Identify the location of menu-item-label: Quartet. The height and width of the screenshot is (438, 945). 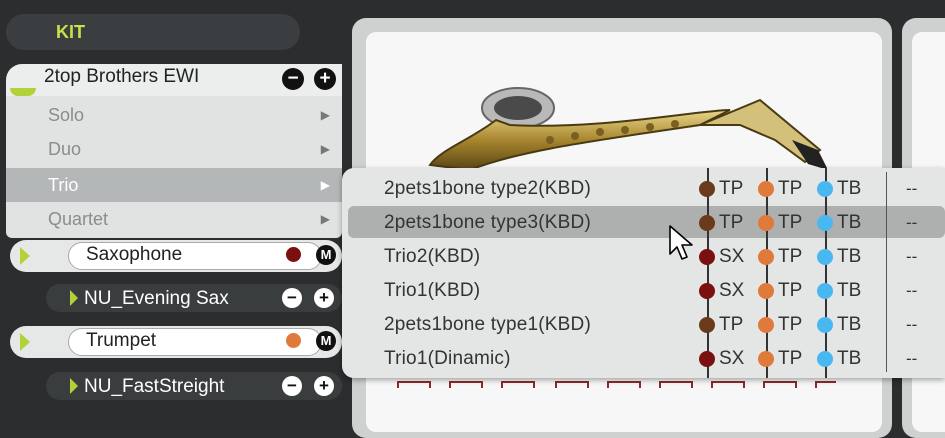
(78, 219).